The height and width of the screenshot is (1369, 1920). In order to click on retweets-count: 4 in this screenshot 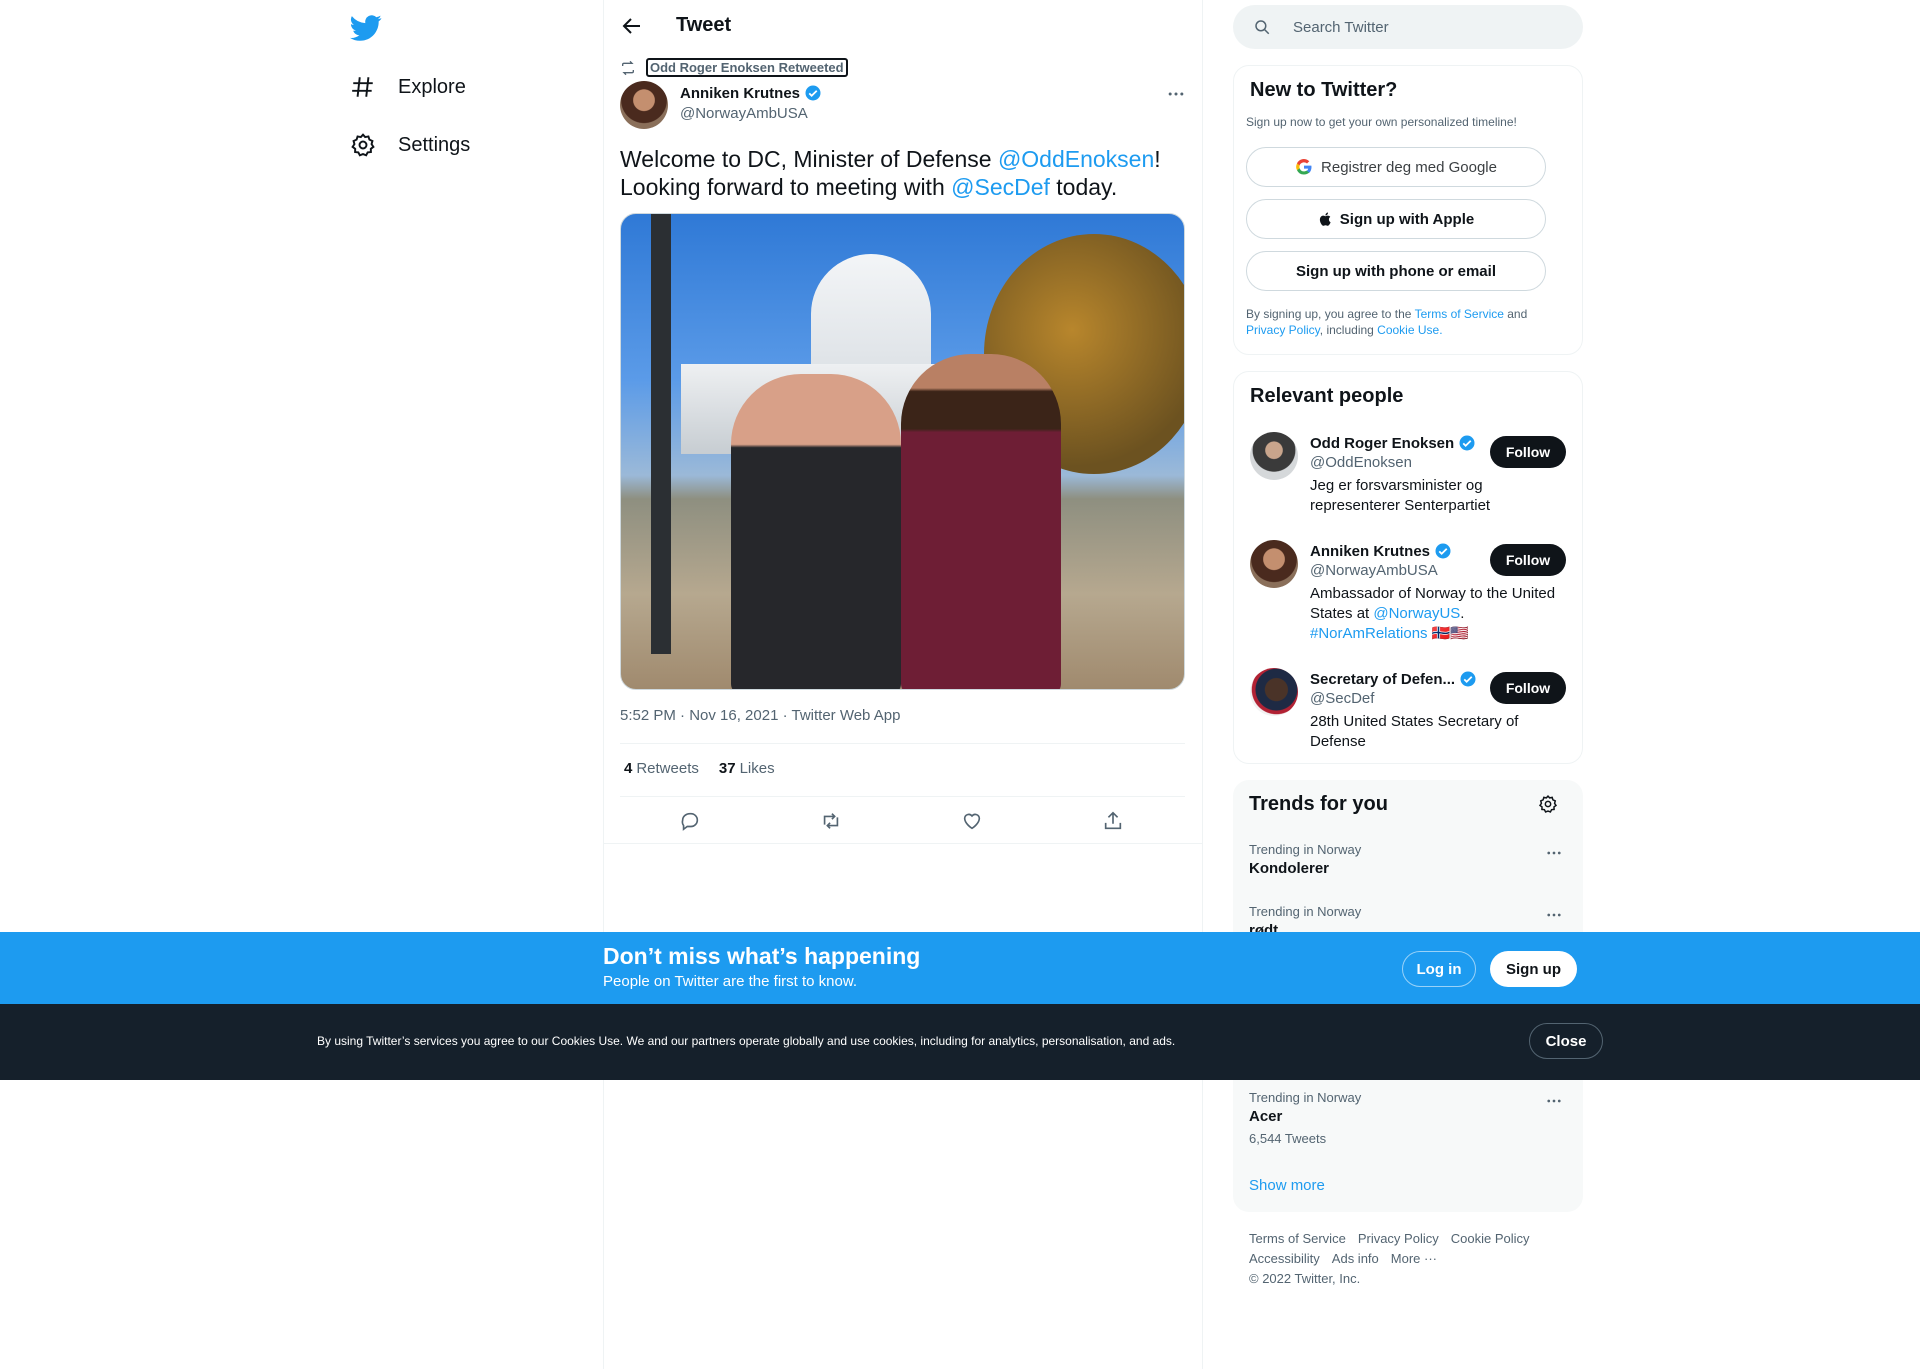, I will do `click(628, 768)`.